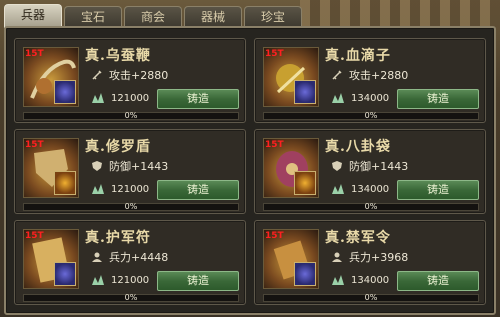 Image resolution: width=500 pixels, height=317 pixels. What do you see at coordinates (118, 147) in the screenshot?
I see `item-name: 真.修罗盾` at bounding box center [118, 147].